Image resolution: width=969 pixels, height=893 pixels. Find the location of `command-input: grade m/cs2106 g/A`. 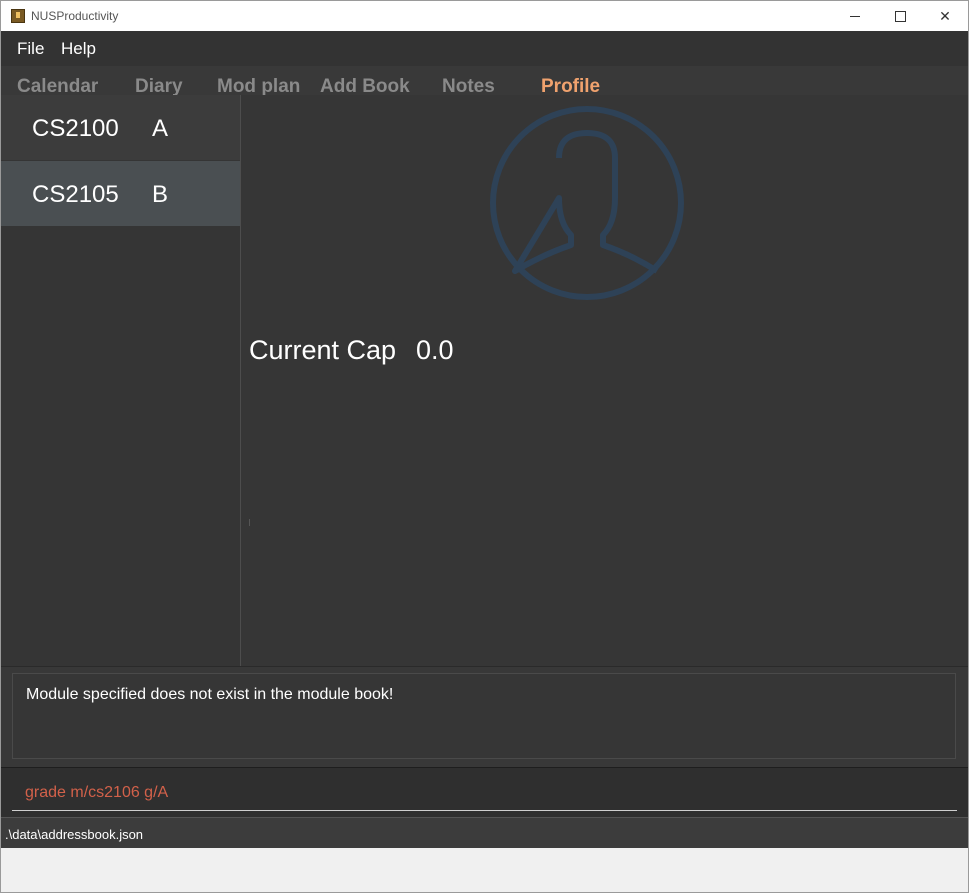

command-input: grade m/cs2106 g/A is located at coordinates (96, 793).